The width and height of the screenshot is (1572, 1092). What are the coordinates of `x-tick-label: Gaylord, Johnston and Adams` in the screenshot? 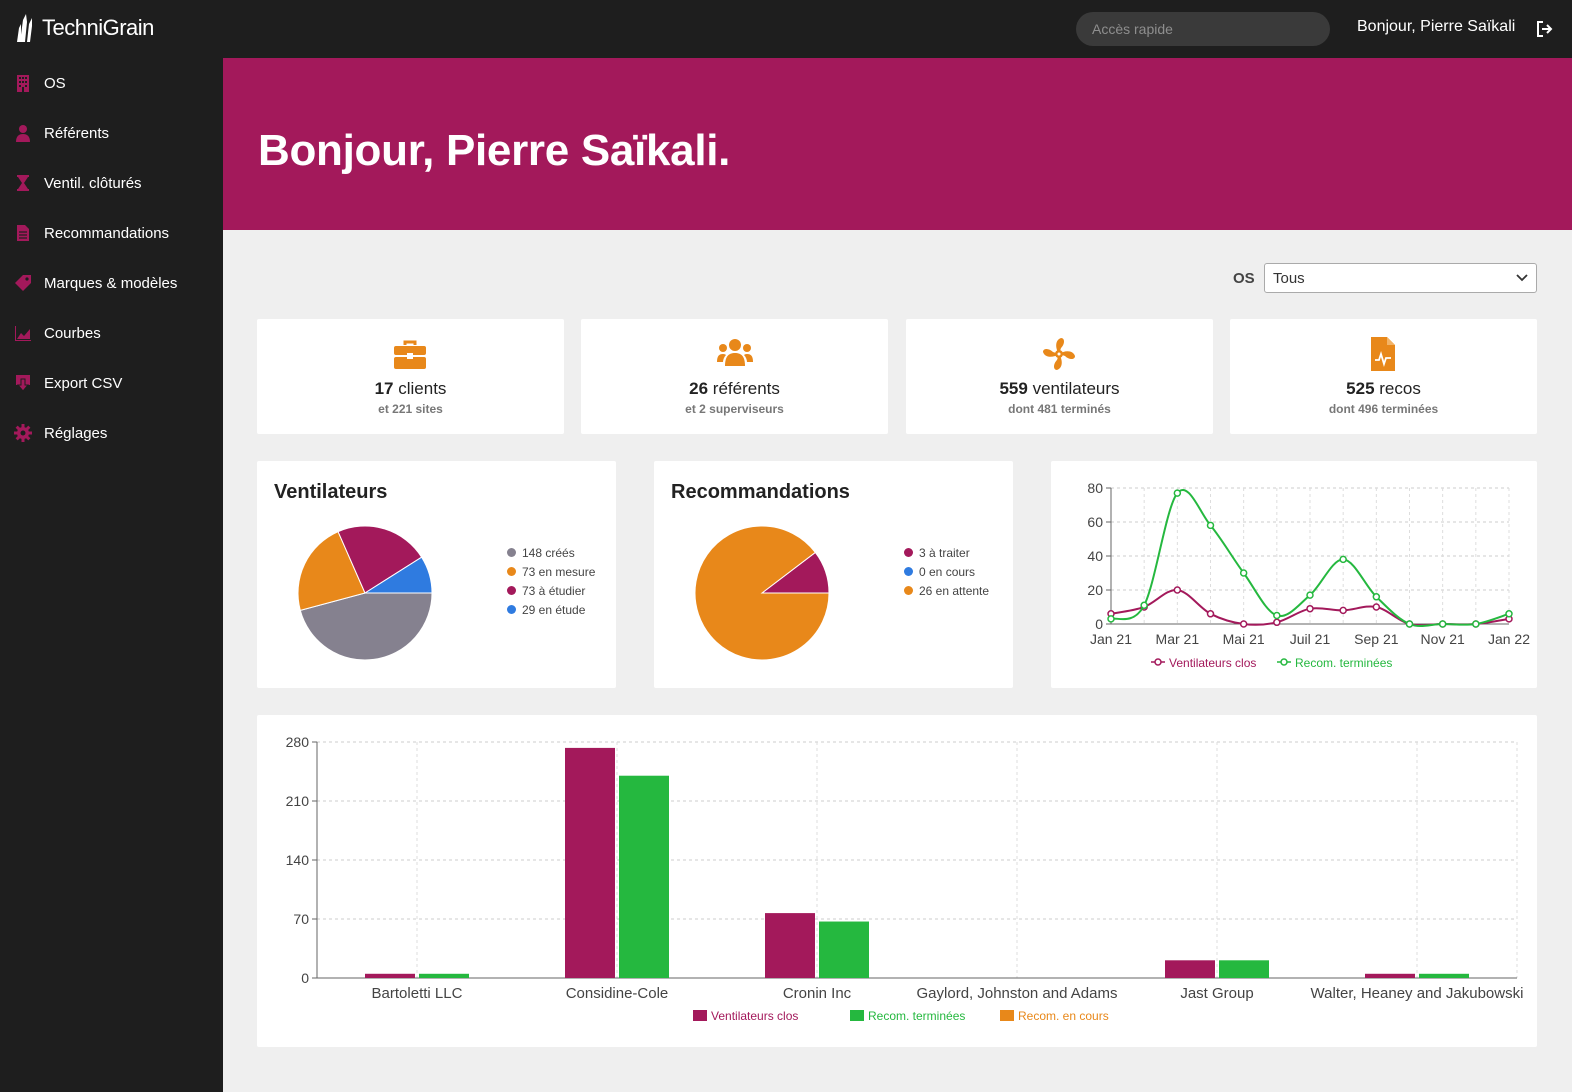 It's located at (1017, 993).